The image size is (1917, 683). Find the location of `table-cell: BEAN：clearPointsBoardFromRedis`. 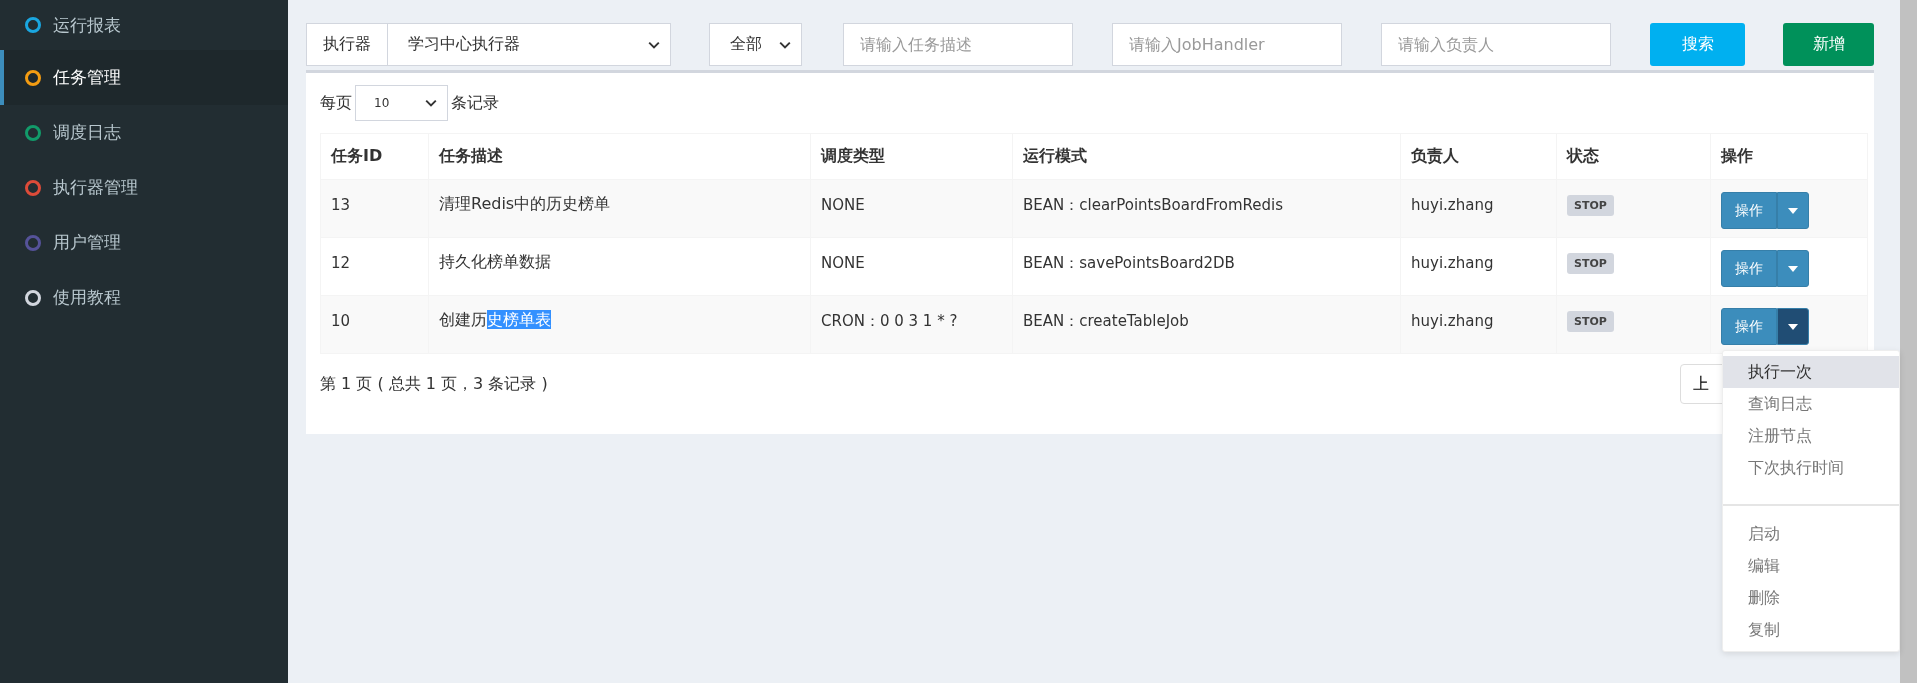

table-cell: BEAN：clearPointsBoardFromRedis is located at coordinates (1206, 208).